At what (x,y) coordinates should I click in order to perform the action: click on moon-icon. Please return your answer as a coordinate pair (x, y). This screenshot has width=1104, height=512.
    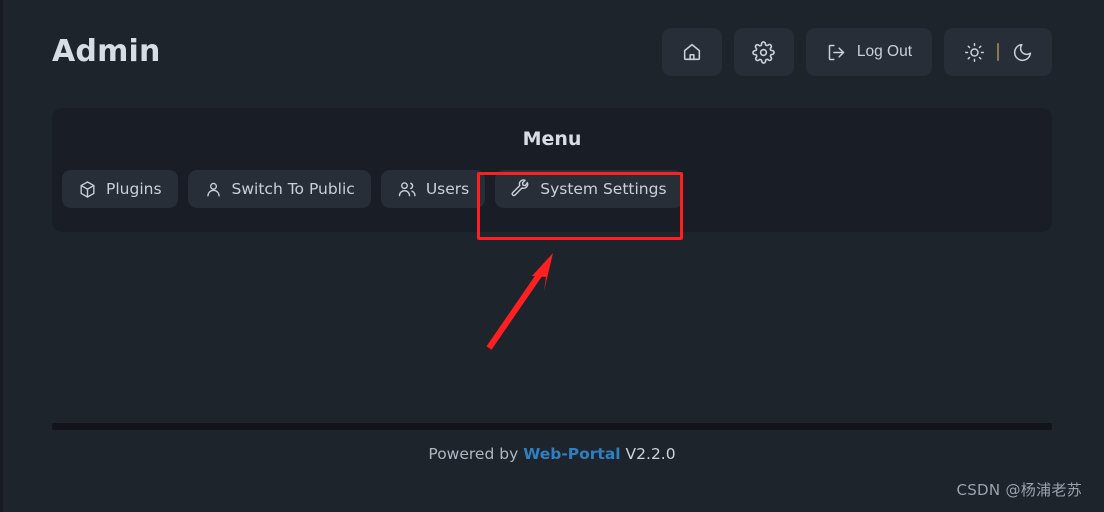
    Looking at the image, I should click on (1022, 52).